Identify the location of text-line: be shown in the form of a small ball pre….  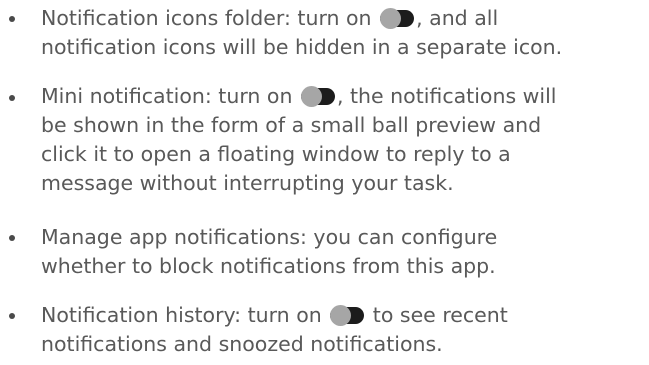
(291, 125).